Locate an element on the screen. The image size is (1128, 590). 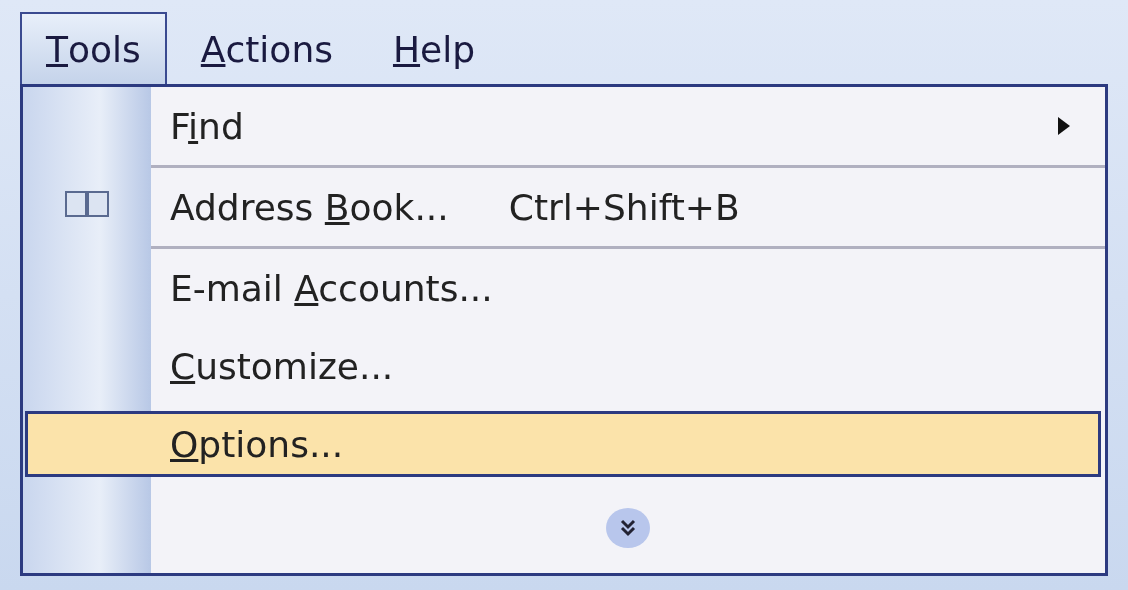
double-chevron-icon is located at coordinates (628, 528).